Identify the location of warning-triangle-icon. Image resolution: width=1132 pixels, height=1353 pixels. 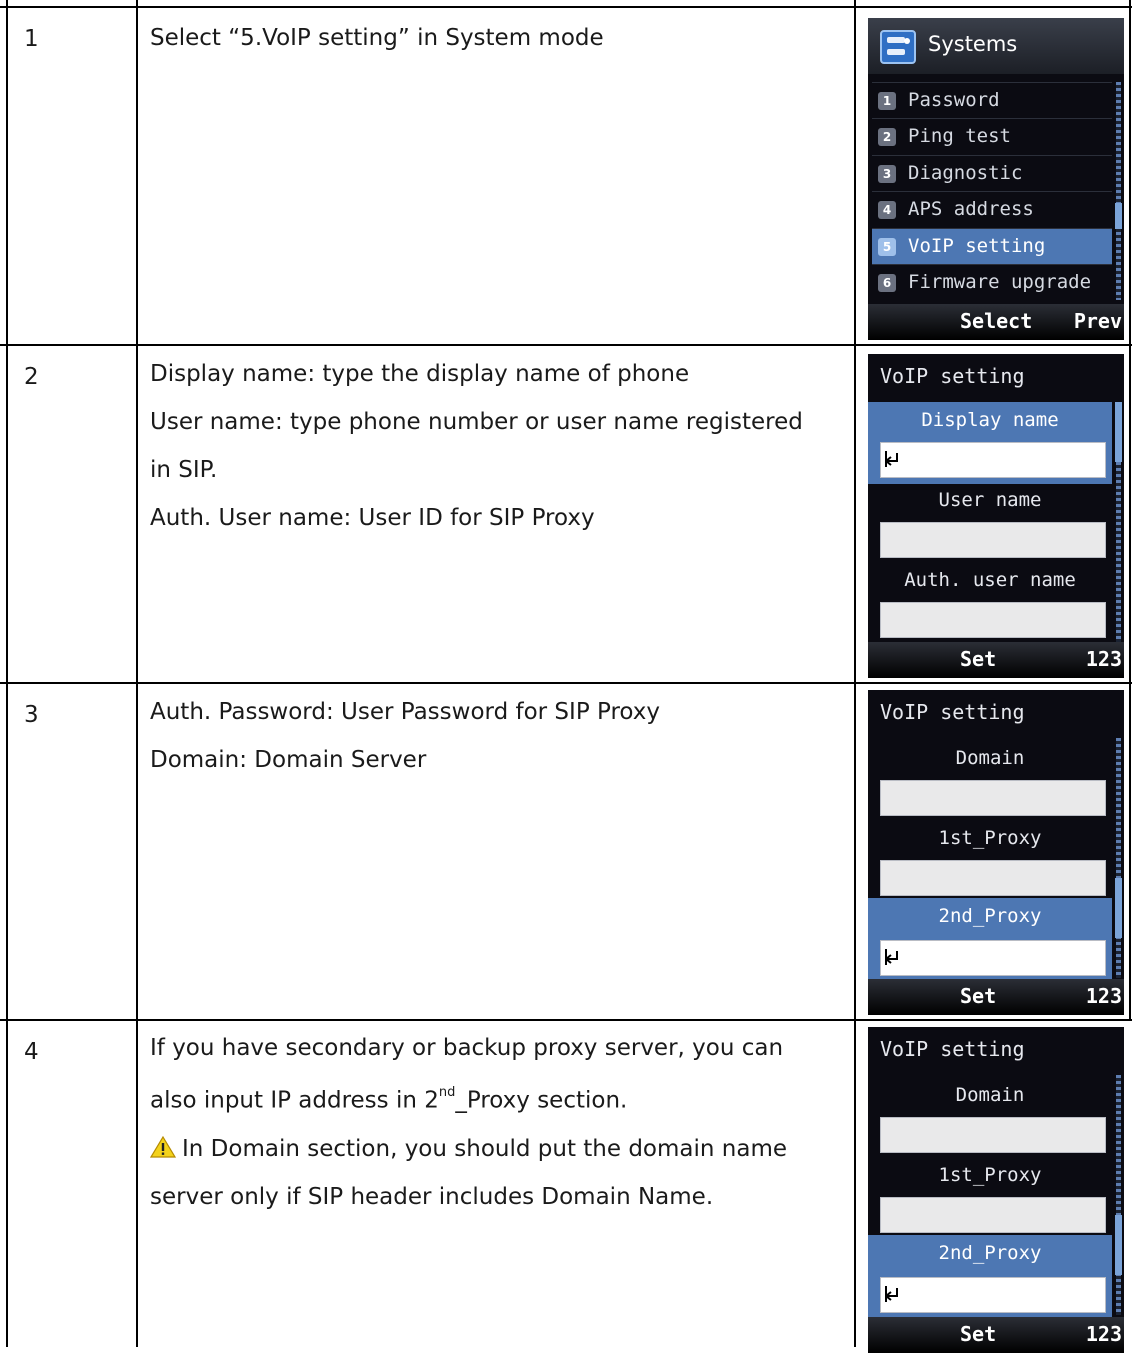
(163, 1146).